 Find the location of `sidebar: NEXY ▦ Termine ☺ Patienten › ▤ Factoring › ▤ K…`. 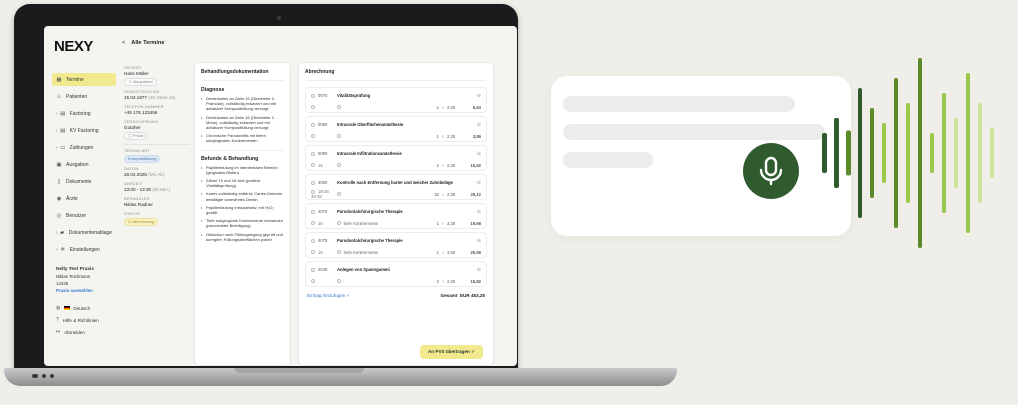

sidebar: NEXY ▦ Termine ☺ Patienten › ▤ Factoring › ▤ K… is located at coordinates (83, 196).